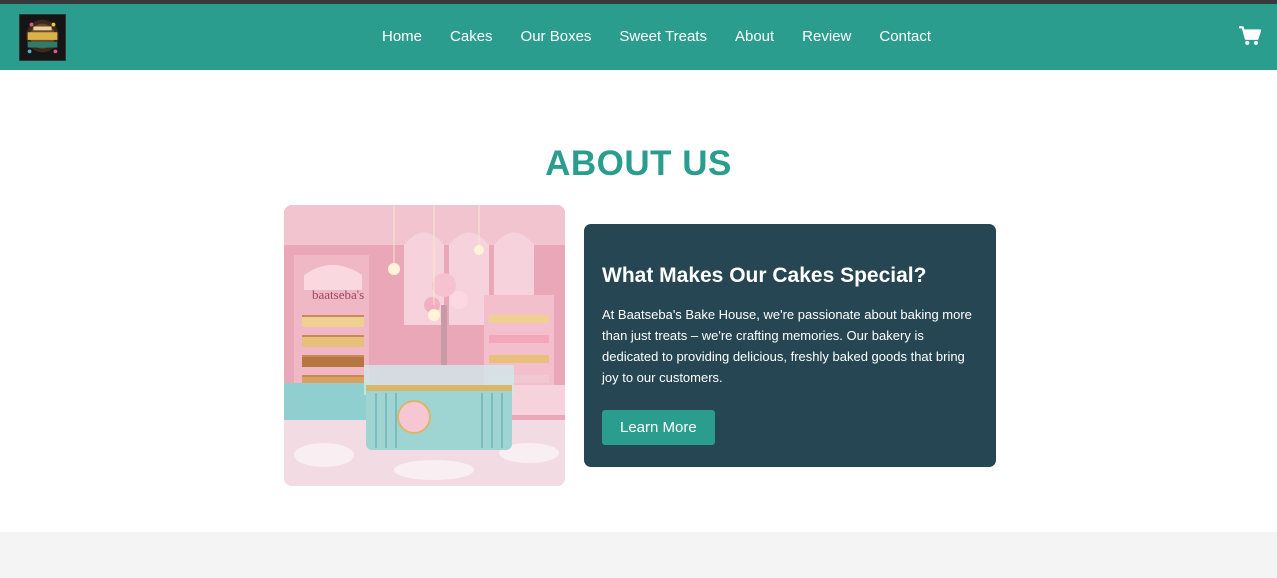 The image size is (1277, 578). Describe the element at coordinates (905, 37) in the screenshot. I see `nav-link-contact: Contact` at that location.